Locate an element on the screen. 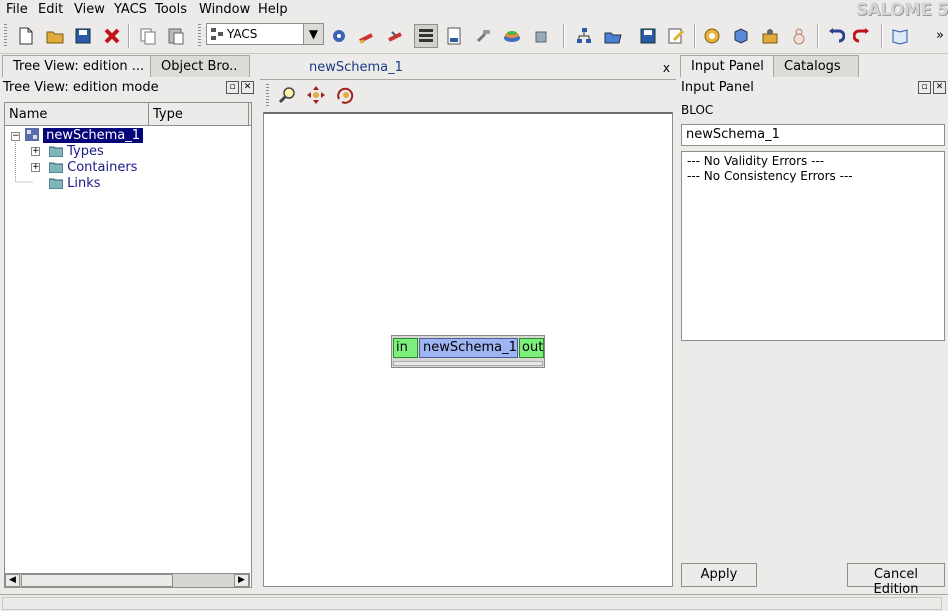 The width and height of the screenshot is (948, 611). scrollbar-thumb is located at coordinates (97, 580).